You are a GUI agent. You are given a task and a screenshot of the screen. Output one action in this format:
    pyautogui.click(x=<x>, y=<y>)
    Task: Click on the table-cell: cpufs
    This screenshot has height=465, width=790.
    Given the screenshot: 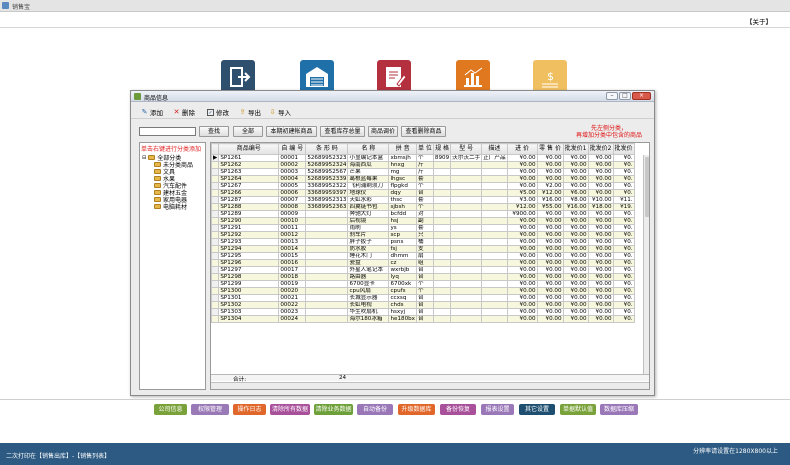 What is the action you would take?
    pyautogui.click(x=402, y=291)
    